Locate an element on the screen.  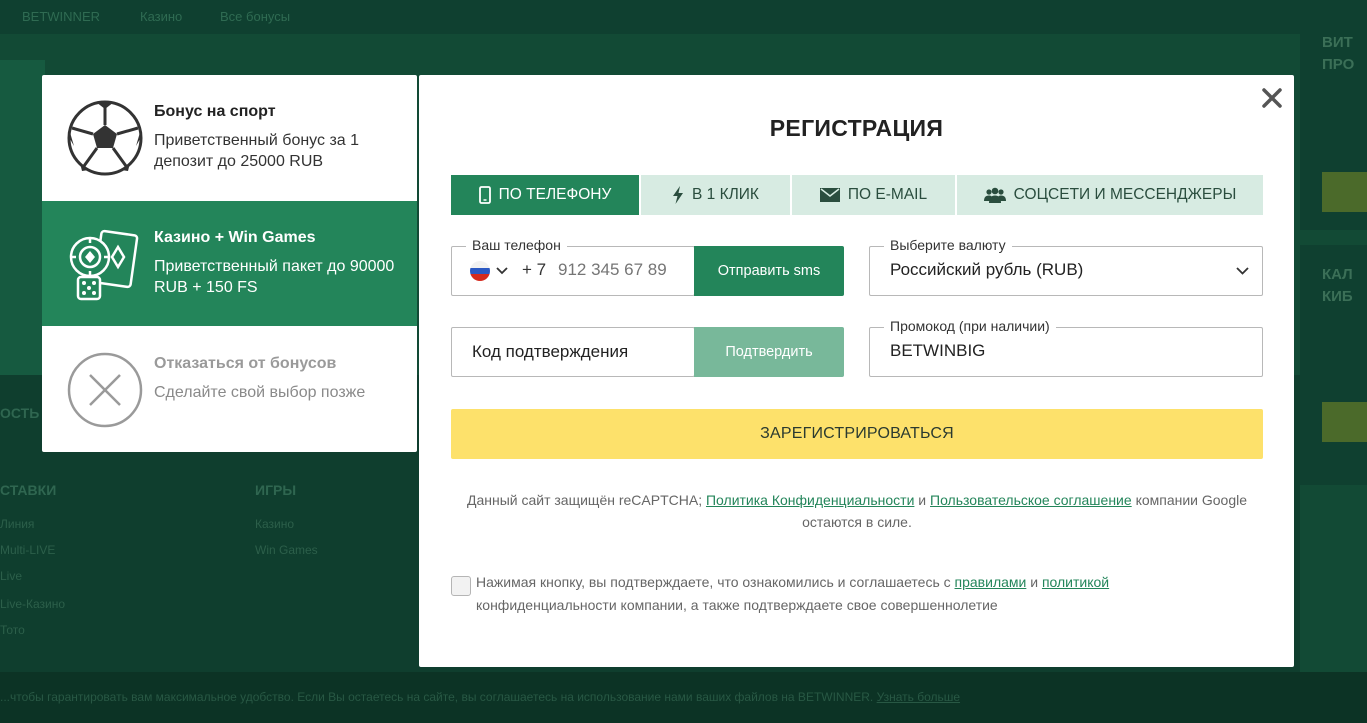
tab-label: ПО ТЕЛЕФОНУ is located at coordinates (555, 194).